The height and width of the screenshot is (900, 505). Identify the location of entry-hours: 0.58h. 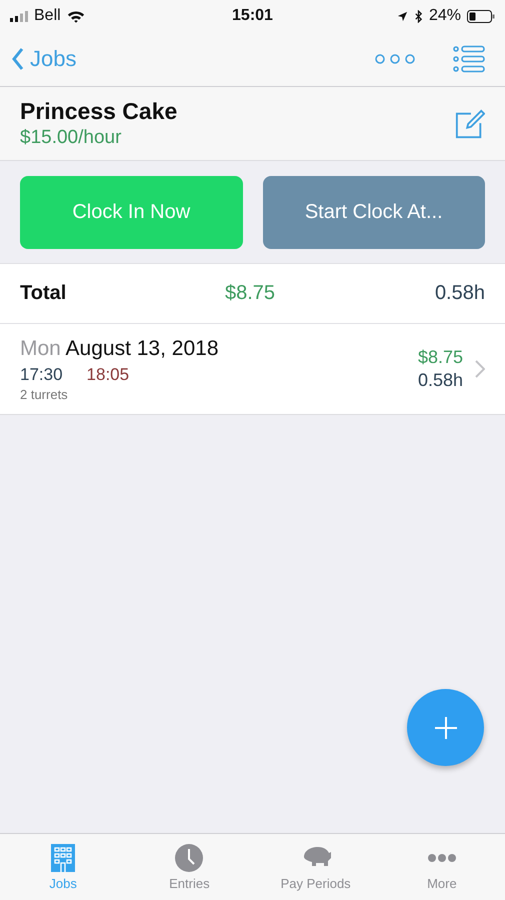
(440, 380).